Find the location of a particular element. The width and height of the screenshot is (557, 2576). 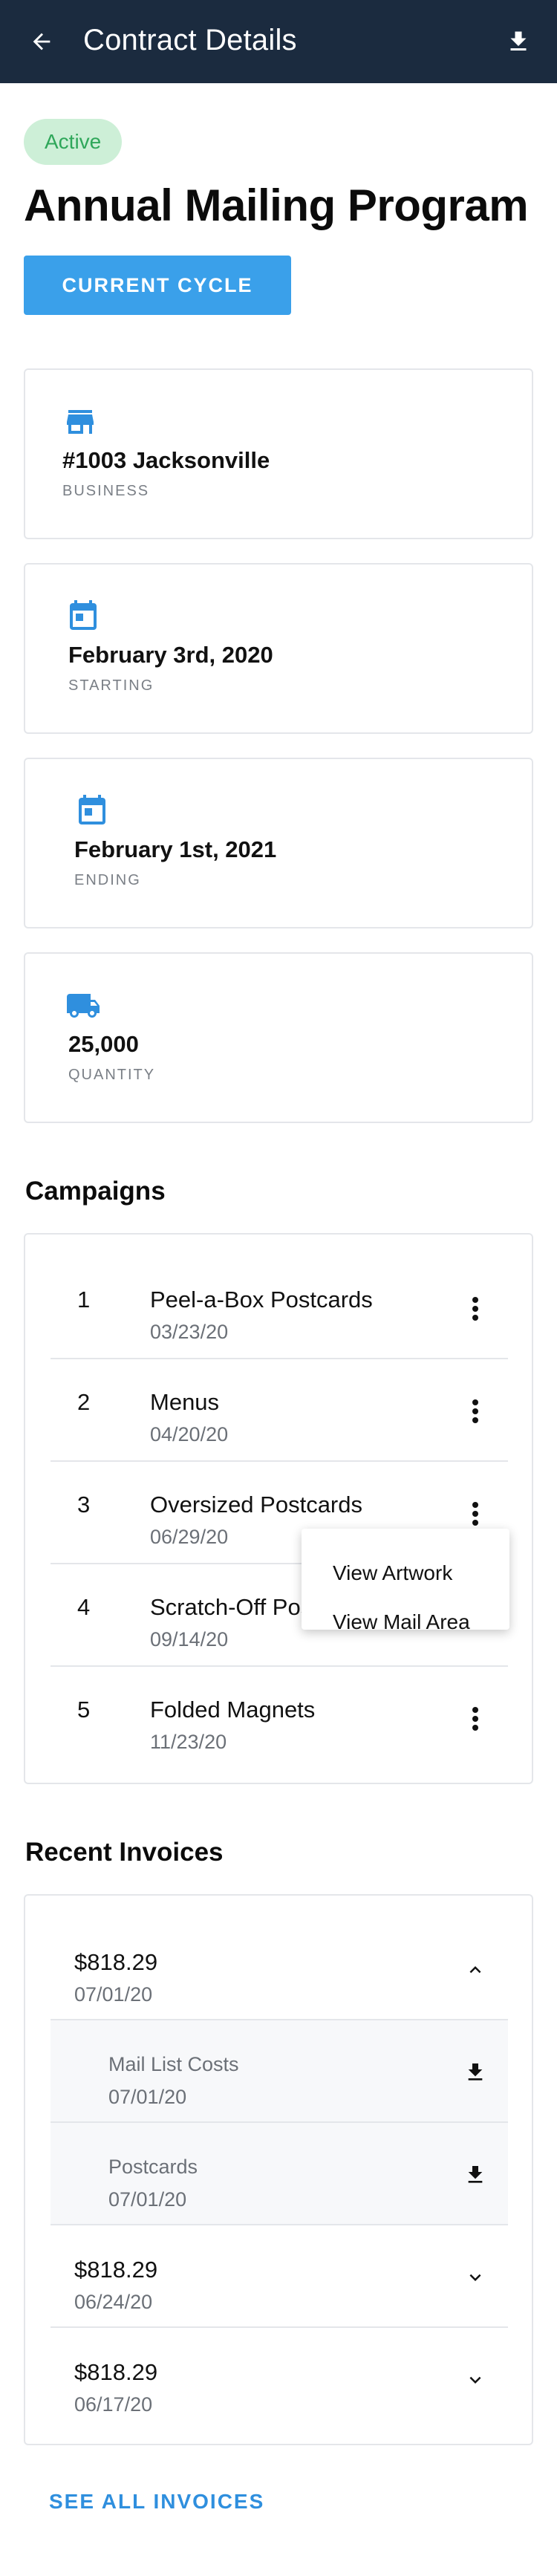

campaign-name: Oversized Postcards is located at coordinates (256, 1505).